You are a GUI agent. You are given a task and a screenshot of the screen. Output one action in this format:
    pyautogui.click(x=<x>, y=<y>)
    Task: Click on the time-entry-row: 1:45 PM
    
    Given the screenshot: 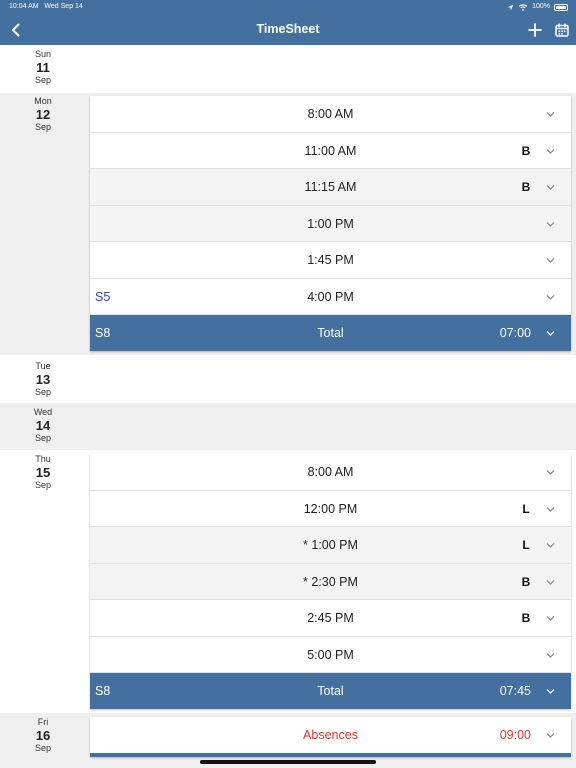 What is the action you would take?
    pyautogui.click(x=330, y=260)
    